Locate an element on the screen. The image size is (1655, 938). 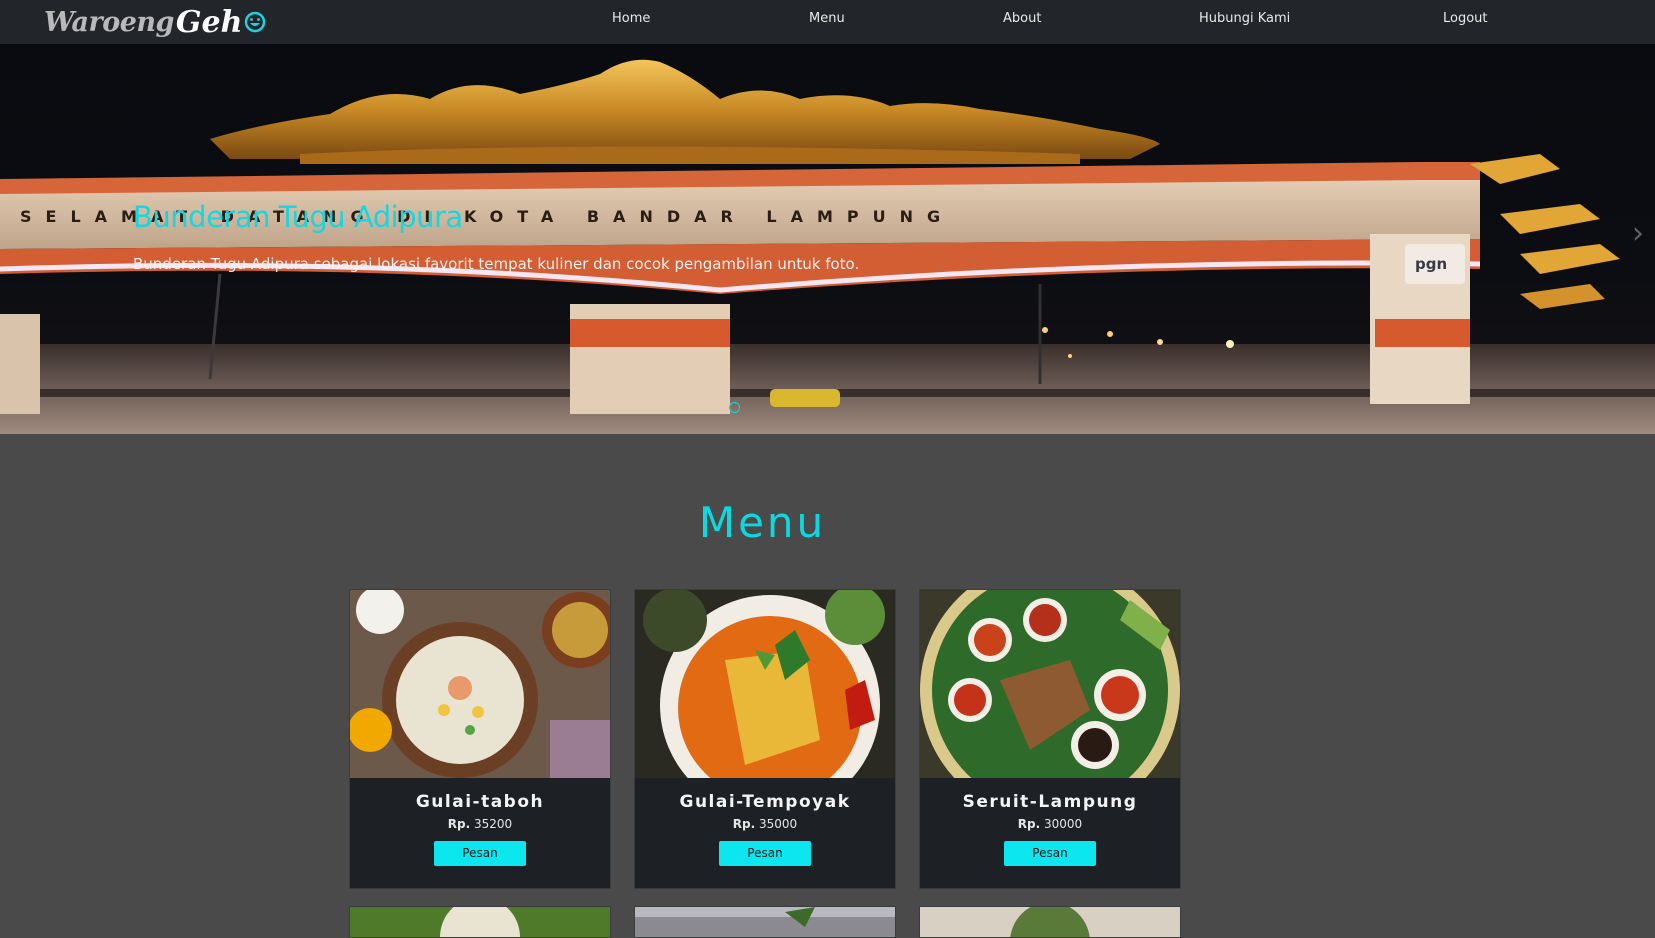
menu-card: Gulai-Tempoyak Rp. 35000 Pesan is located at coordinates (765, 739).